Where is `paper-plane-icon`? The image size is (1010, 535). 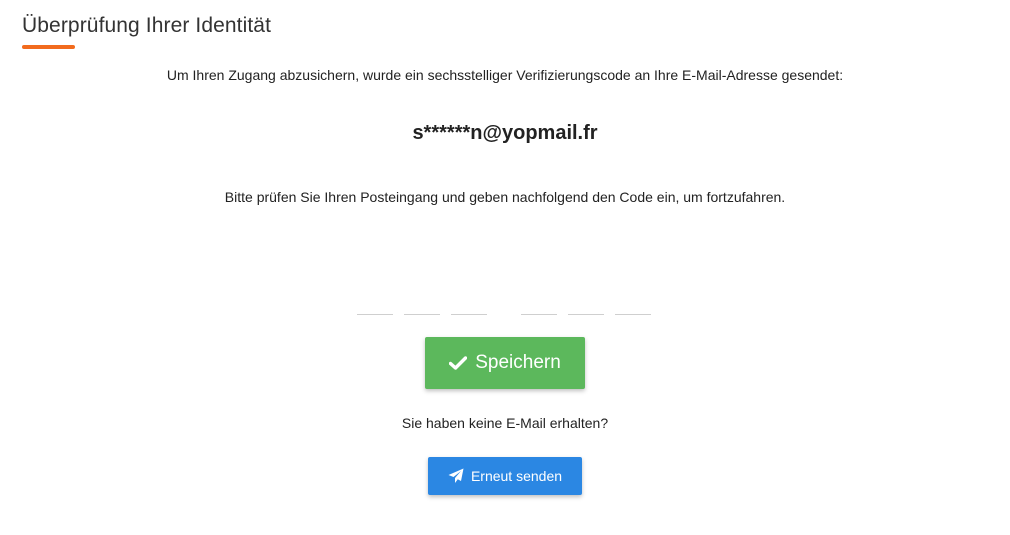 paper-plane-icon is located at coordinates (456, 476).